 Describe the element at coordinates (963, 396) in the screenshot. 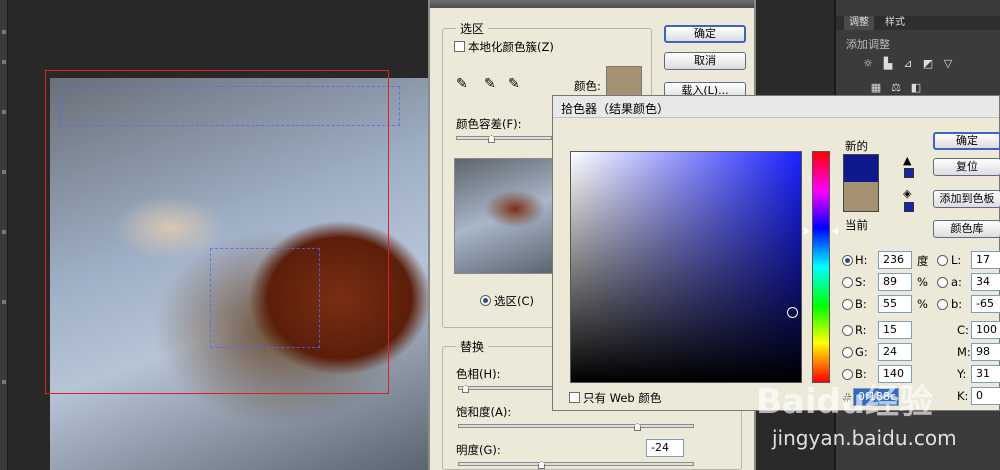

I see `k-label: K:` at that location.